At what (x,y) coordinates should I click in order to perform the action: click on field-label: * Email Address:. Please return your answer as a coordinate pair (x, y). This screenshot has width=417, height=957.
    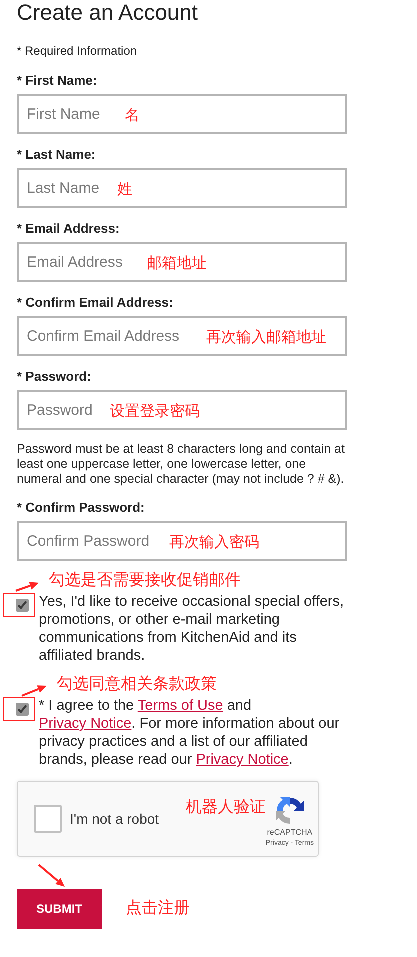
    Looking at the image, I should click on (69, 229).